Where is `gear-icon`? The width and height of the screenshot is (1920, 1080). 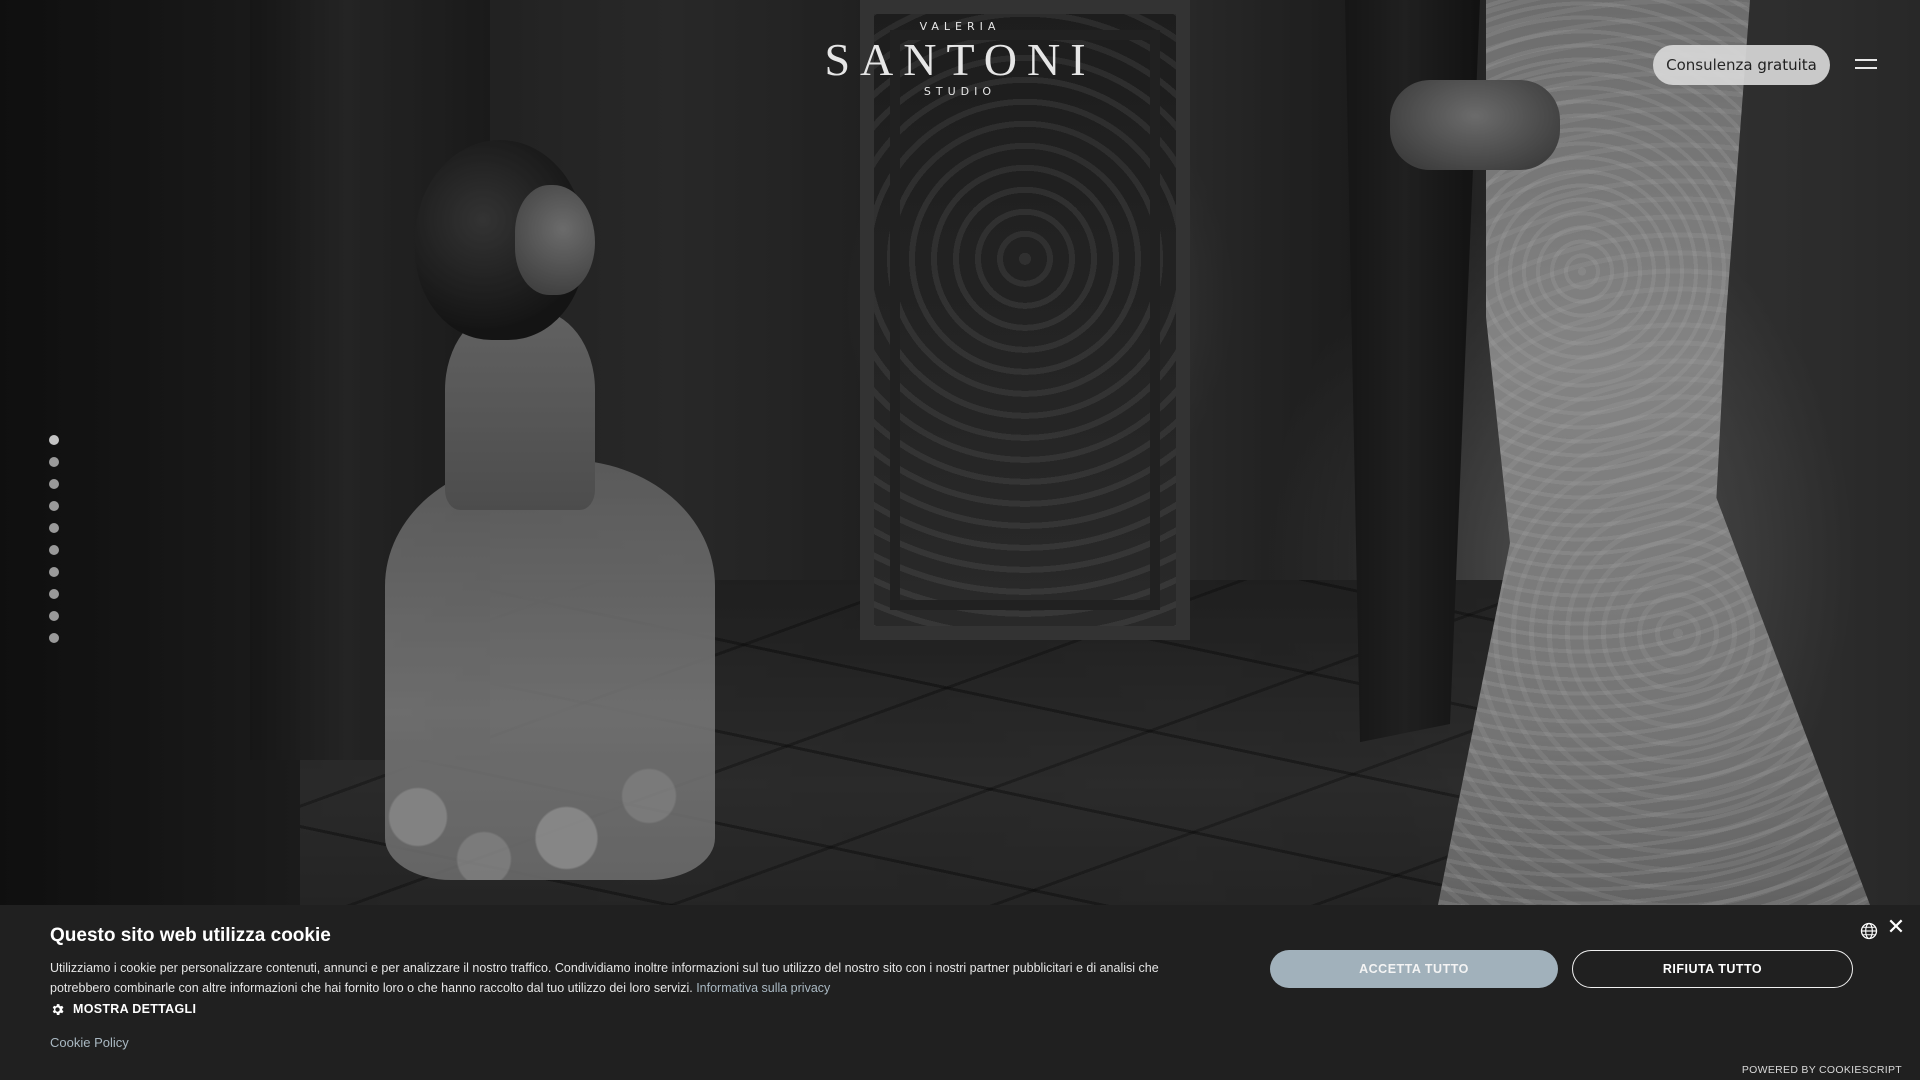 gear-icon is located at coordinates (58, 1009).